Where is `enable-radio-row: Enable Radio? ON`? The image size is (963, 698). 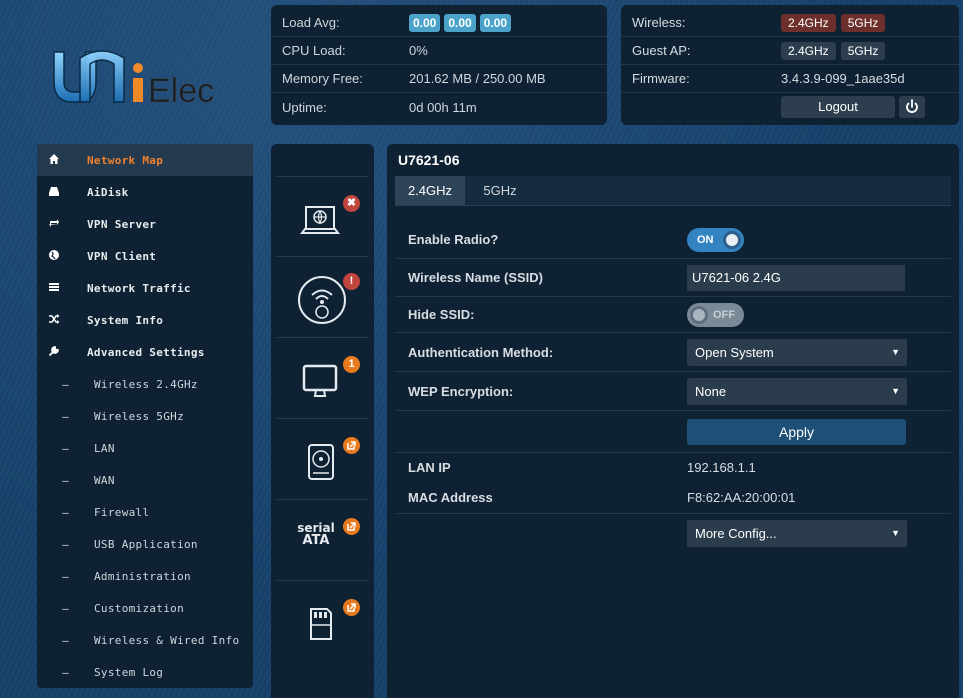 enable-radio-row: Enable Radio? ON is located at coordinates (673, 240).